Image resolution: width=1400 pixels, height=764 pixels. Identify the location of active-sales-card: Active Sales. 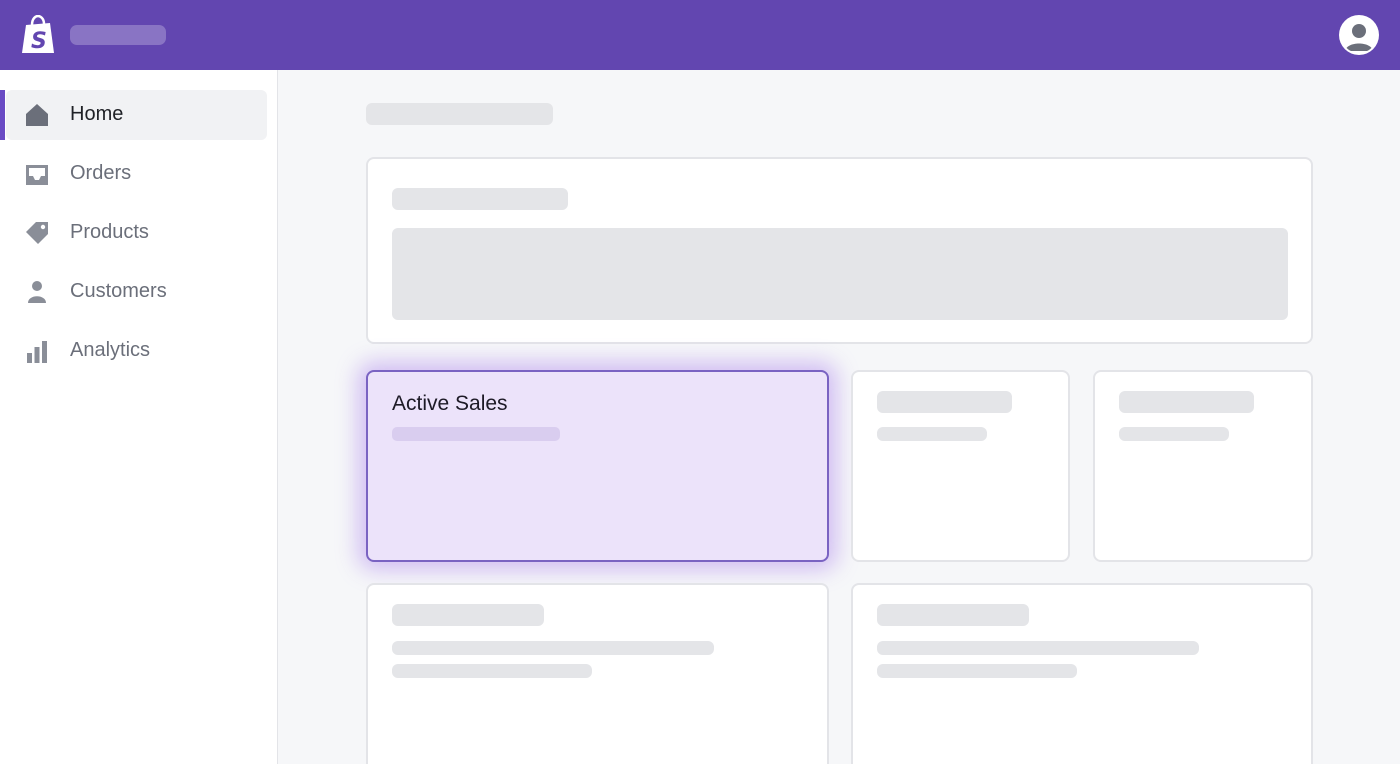
(597, 466).